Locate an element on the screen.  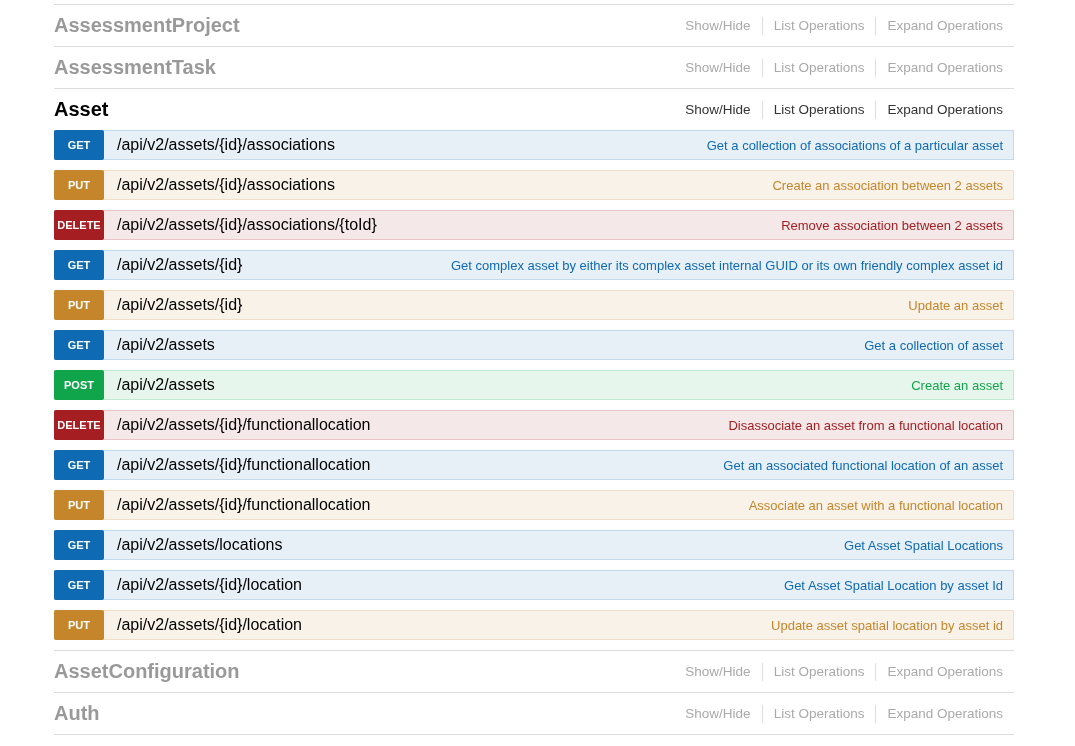
endpoint-summary: Get an associated functional location of an asset is located at coordinates (863, 465).